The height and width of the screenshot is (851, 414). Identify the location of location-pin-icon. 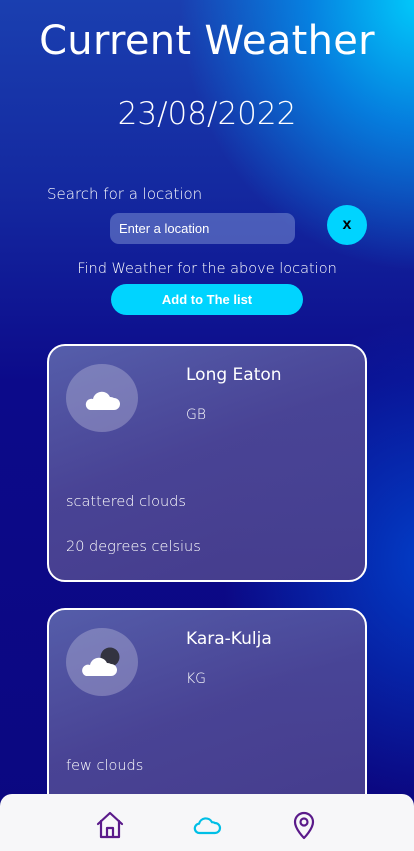
(304, 825).